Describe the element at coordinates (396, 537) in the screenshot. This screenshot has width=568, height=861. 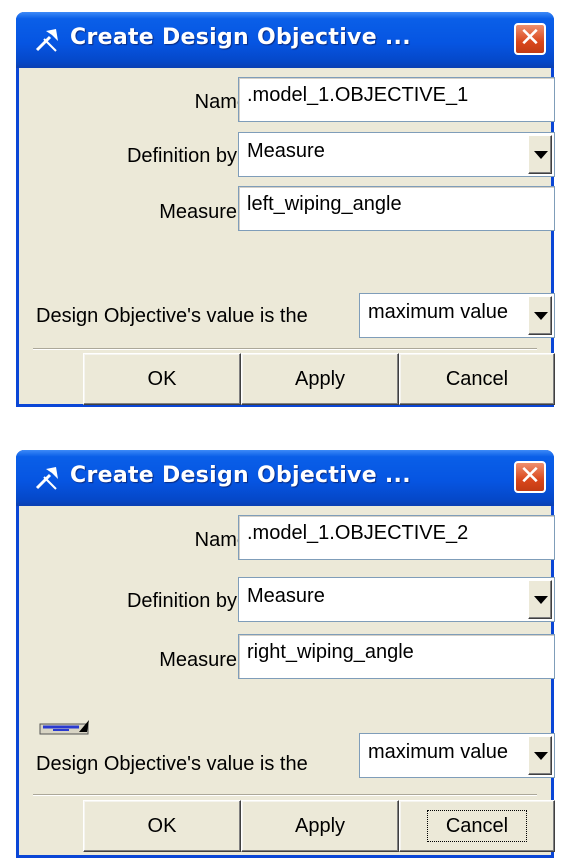
I see `name-field: .model_1.OBJECTIVE_2` at that location.